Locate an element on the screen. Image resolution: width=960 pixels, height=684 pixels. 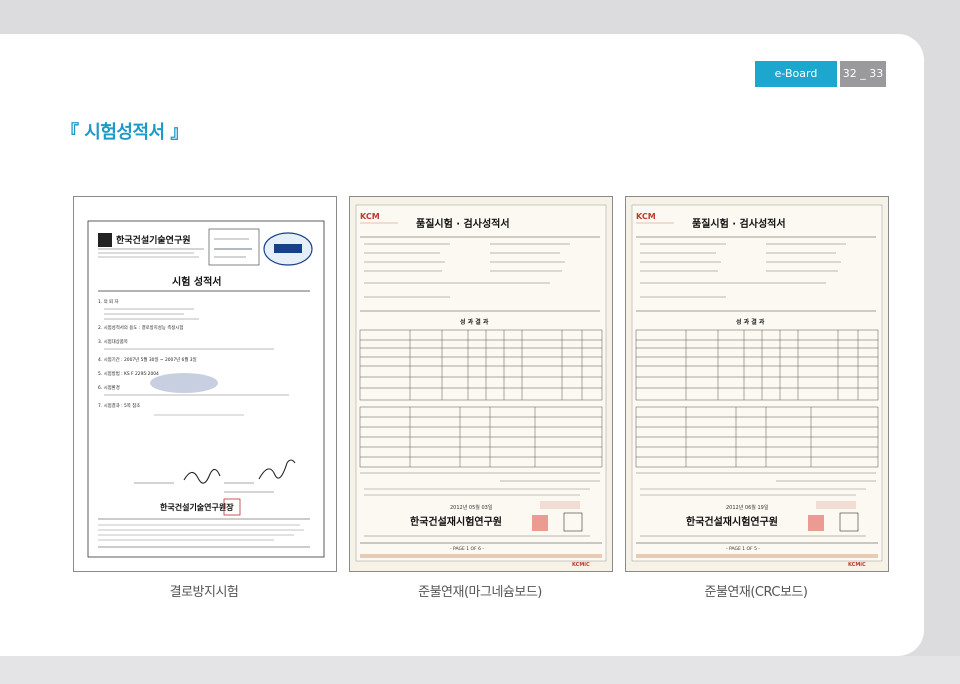
doc1-item: 3. 시험대상품목 is located at coordinates (113, 341).